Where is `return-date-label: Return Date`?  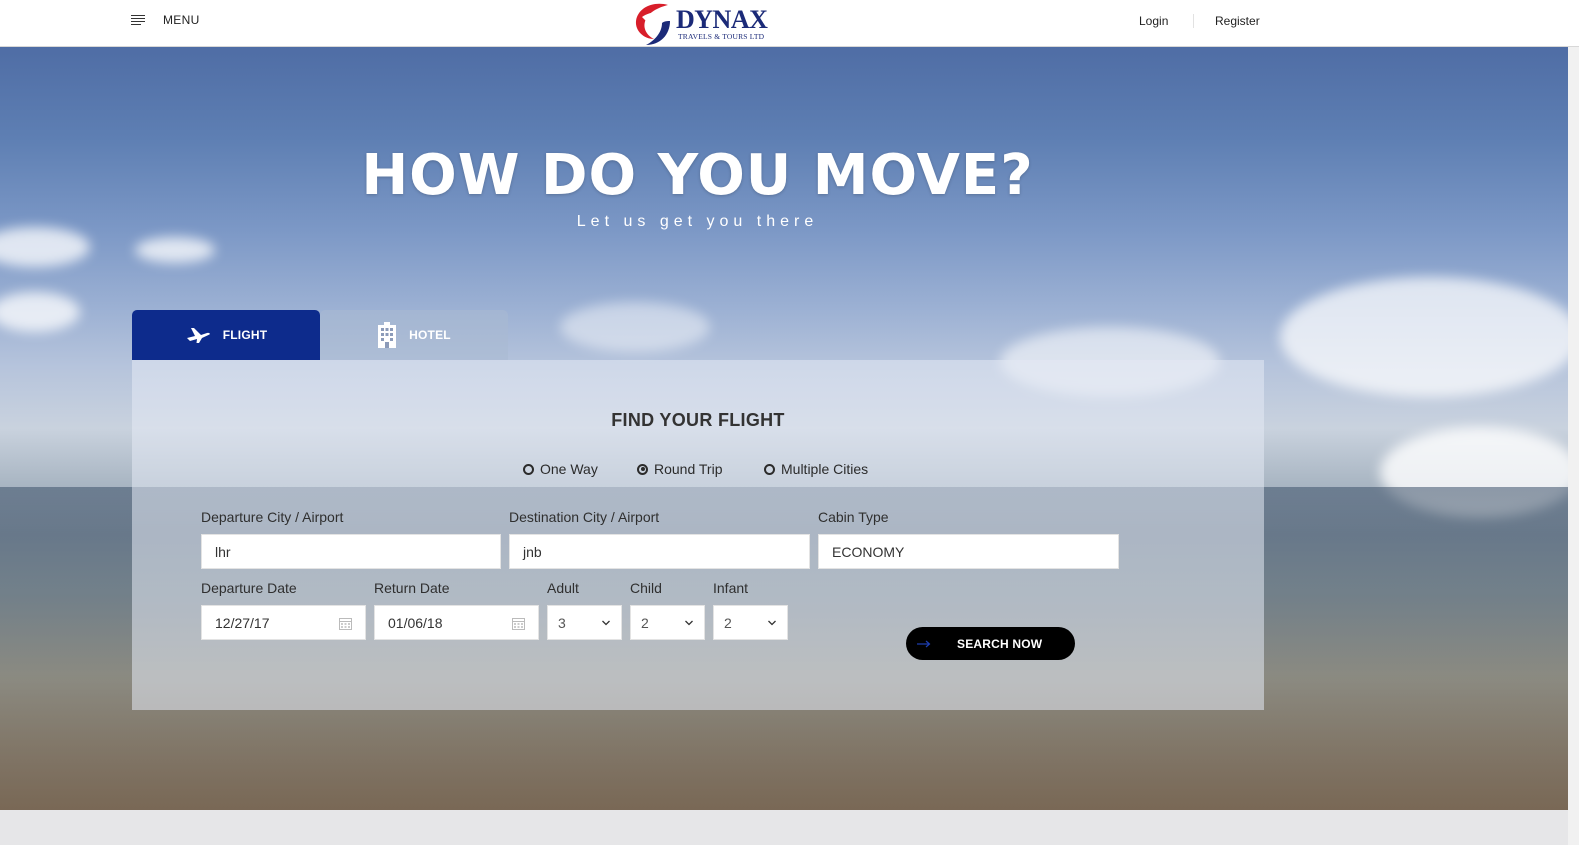 return-date-label: Return Date is located at coordinates (412, 588).